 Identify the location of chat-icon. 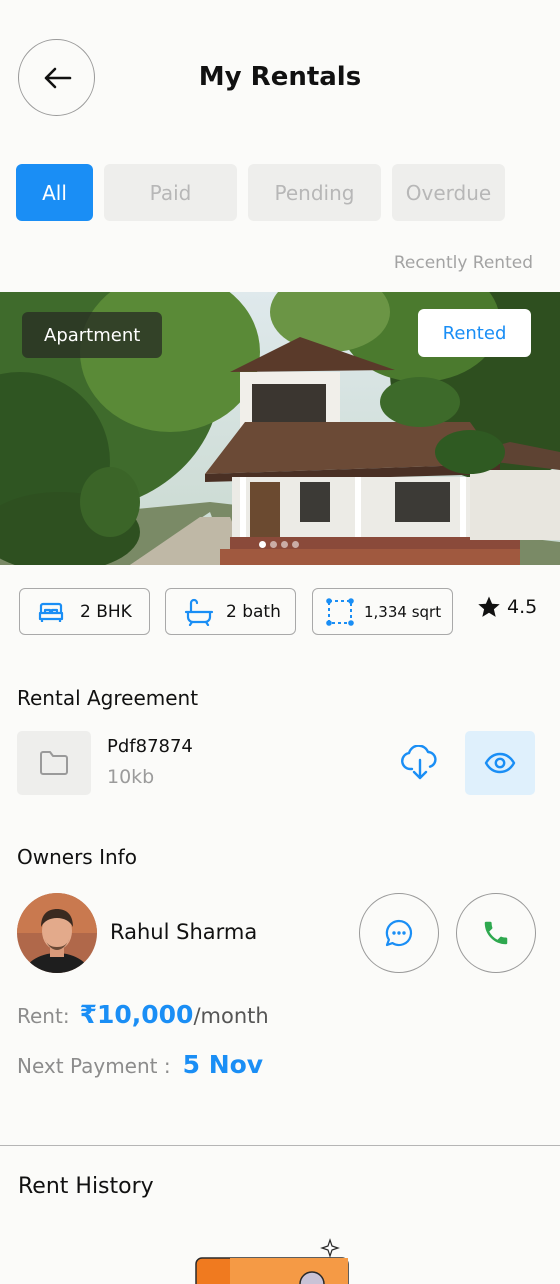
(399, 933).